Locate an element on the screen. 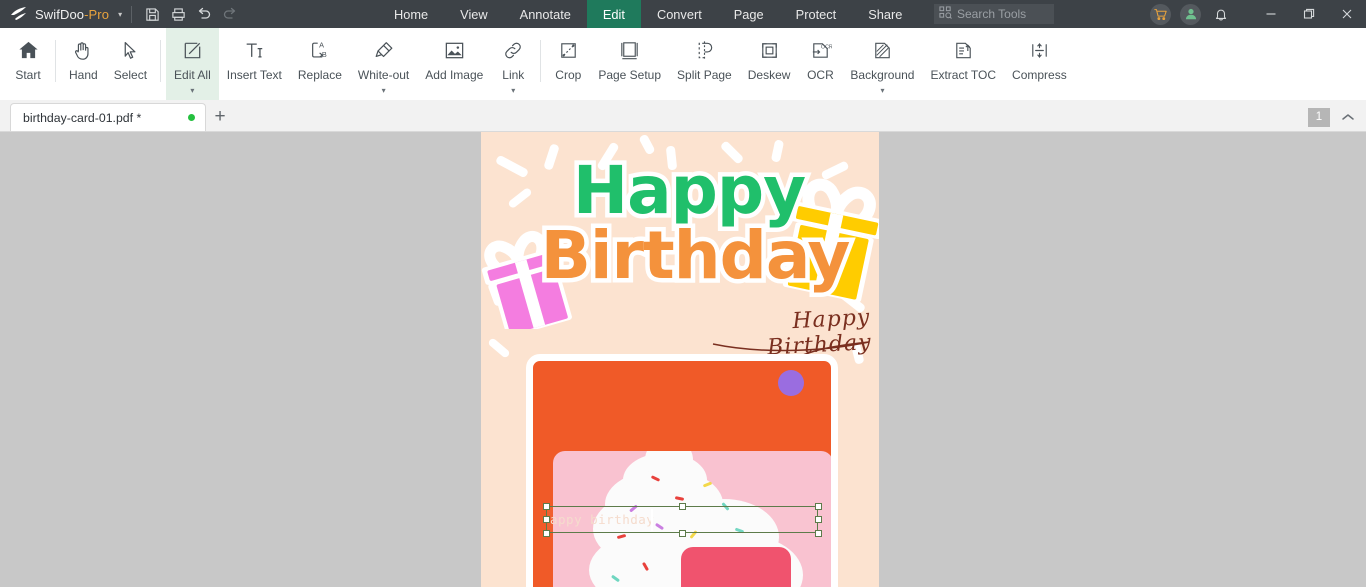  menu-item-home: Home is located at coordinates (411, 14).